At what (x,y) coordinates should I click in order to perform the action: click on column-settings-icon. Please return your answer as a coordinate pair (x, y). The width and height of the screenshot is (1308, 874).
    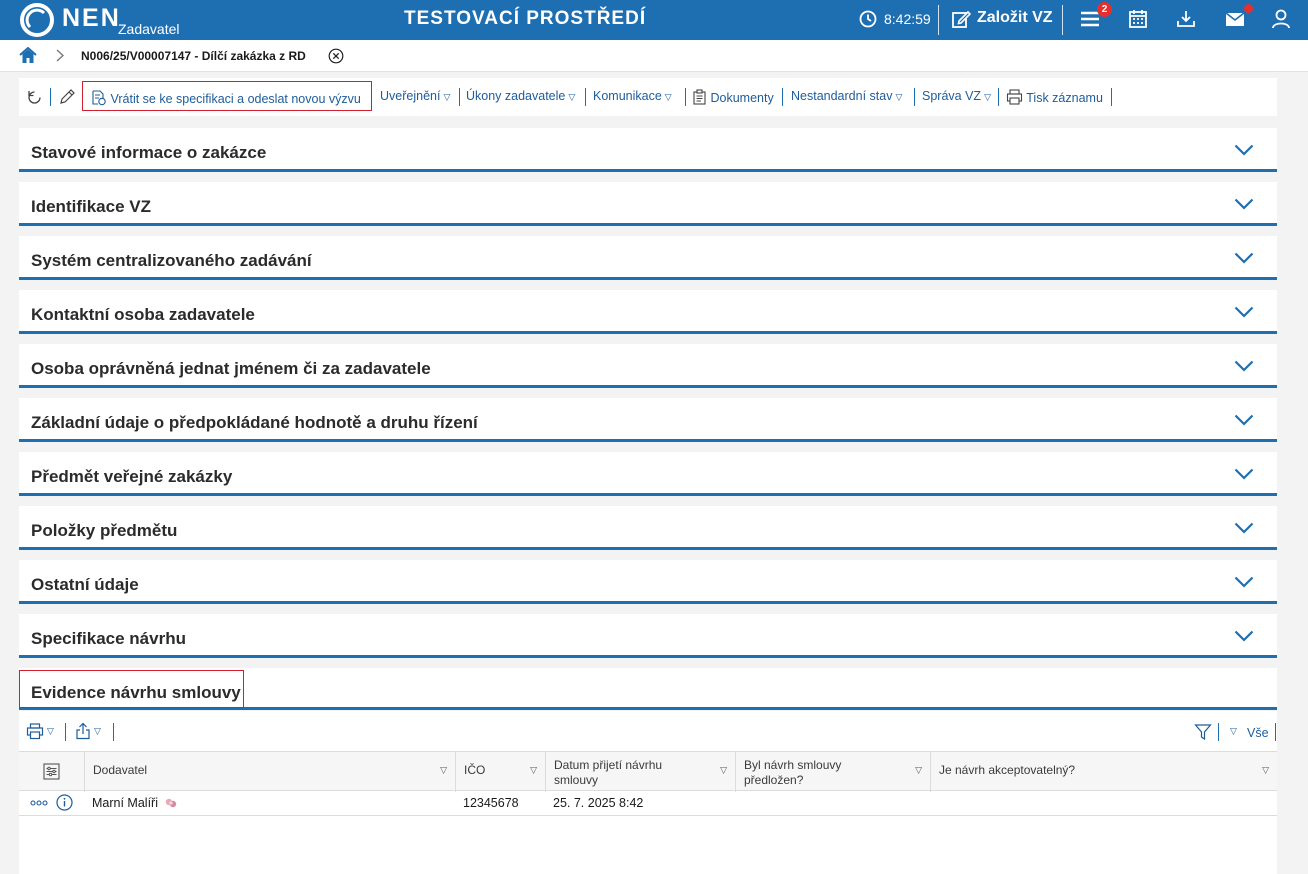
    Looking at the image, I should click on (51, 771).